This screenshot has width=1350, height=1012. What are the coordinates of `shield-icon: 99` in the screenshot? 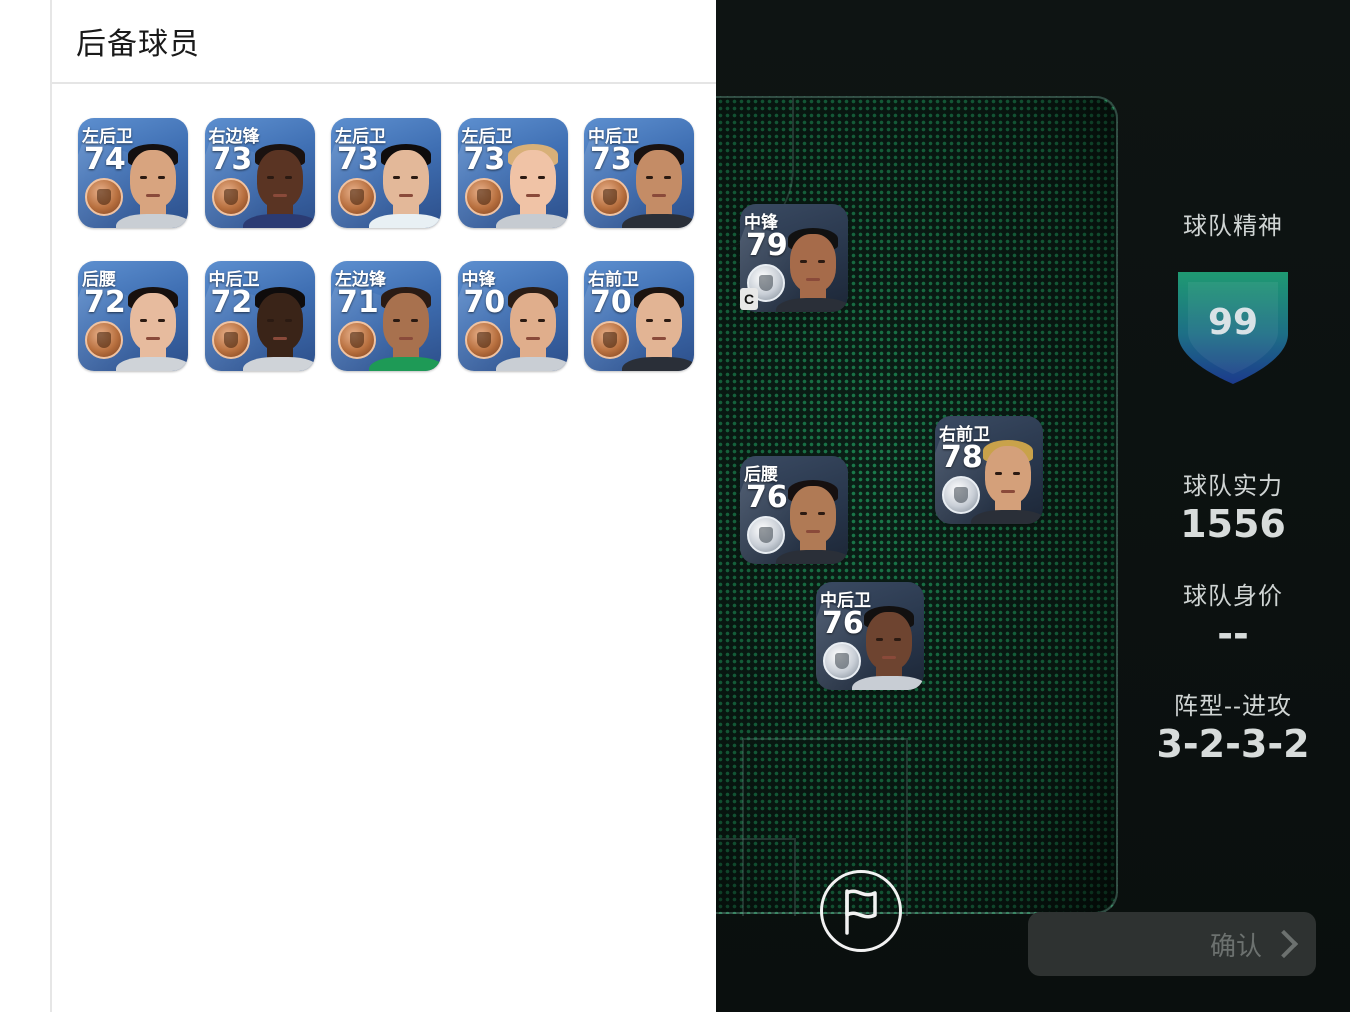 It's located at (1233, 328).